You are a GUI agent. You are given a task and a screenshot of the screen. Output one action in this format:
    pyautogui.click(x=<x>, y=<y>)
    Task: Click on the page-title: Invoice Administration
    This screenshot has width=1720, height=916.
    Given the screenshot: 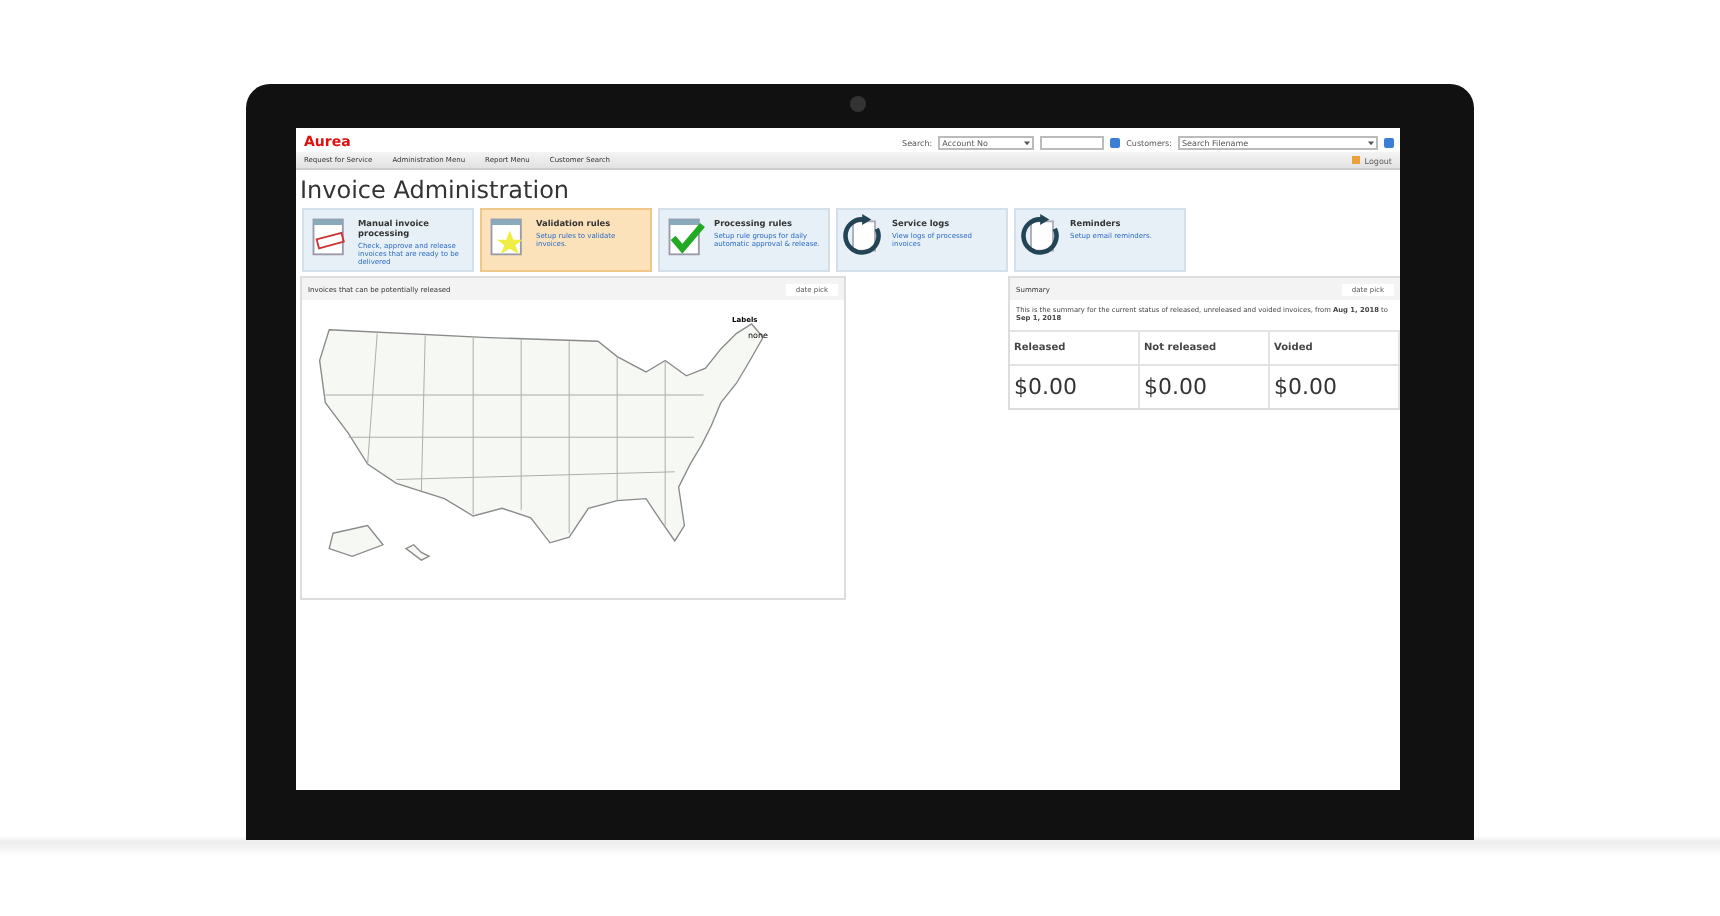 What is the action you would take?
    pyautogui.click(x=435, y=191)
    